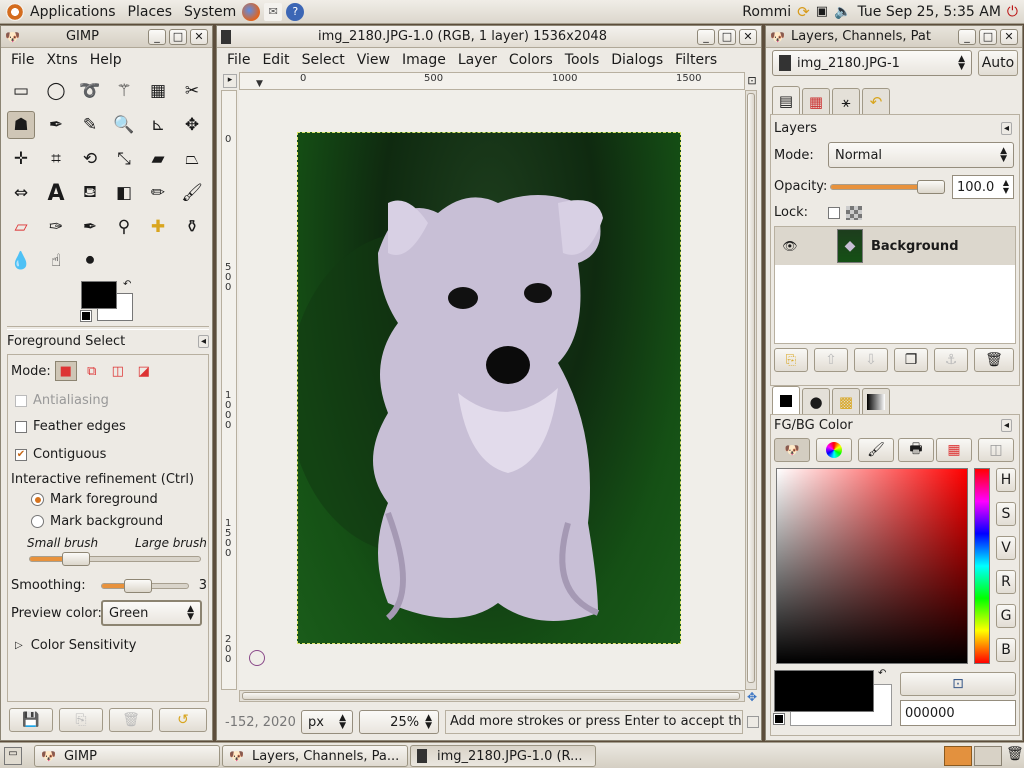 Image resolution: width=1024 pixels, height=768 pixels. I want to click on vertical-scroll-thumb, so click(751, 388).